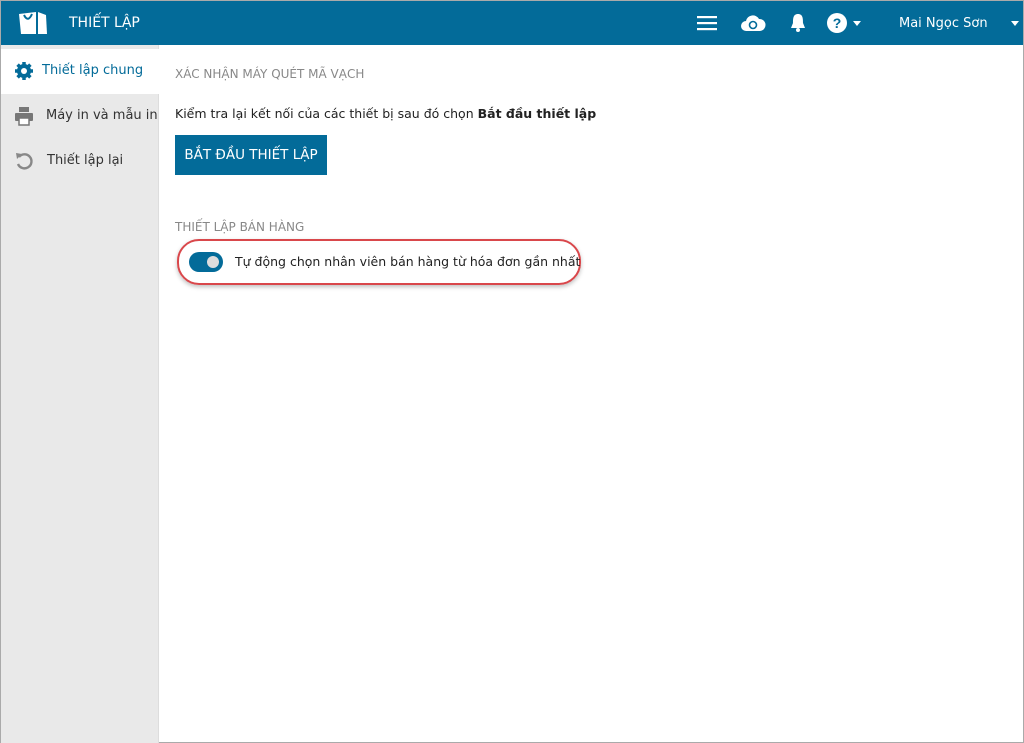 The width and height of the screenshot is (1024, 743). What do you see at coordinates (537, 113) in the screenshot?
I see `description-bold-text: Bắt đầu thiết lập` at bounding box center [537, 113].